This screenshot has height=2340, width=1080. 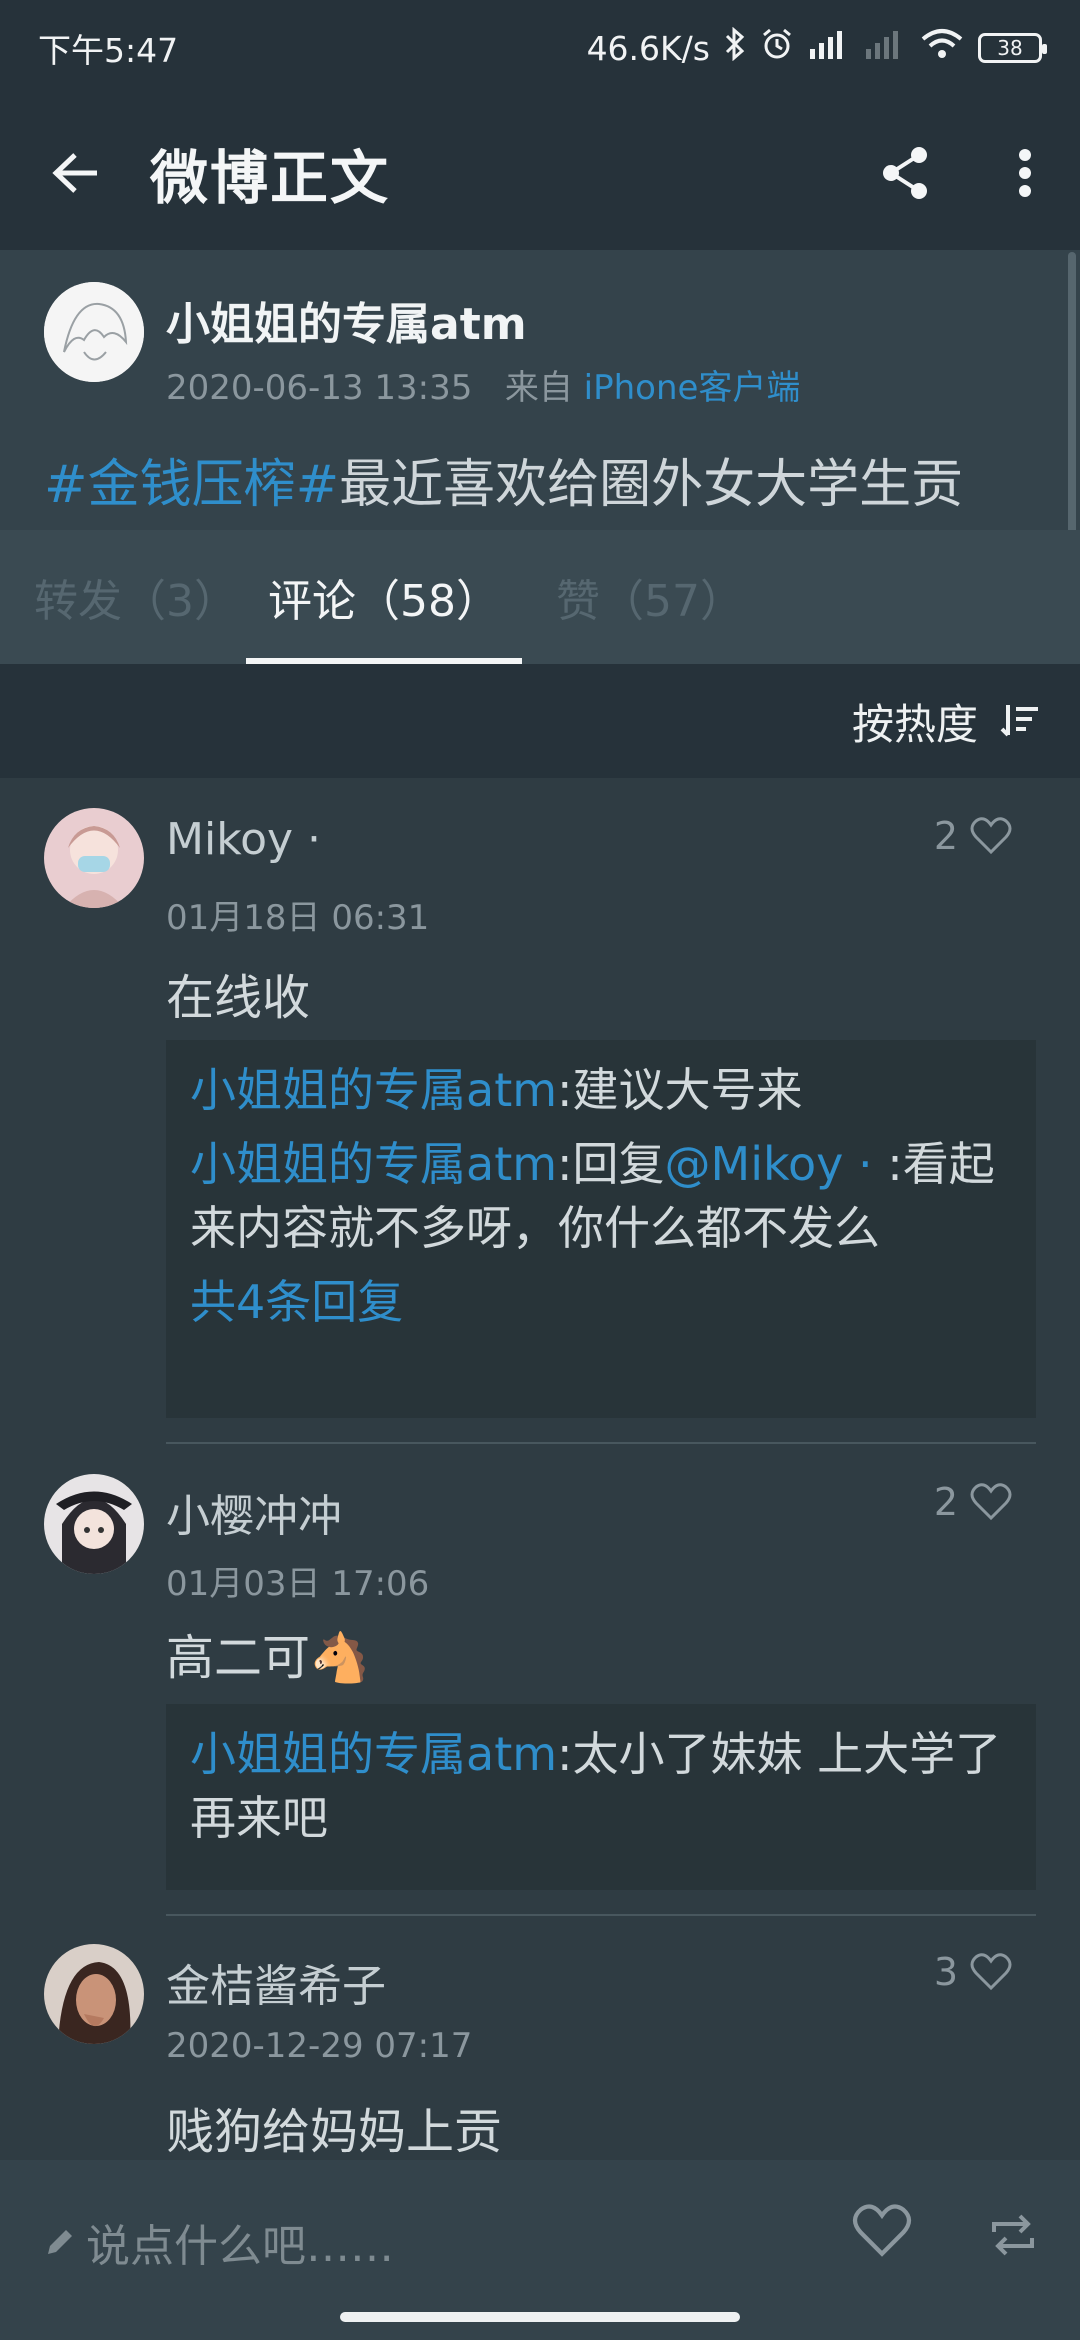 What do you see at coordinates (611, 1164) in the screenshot?
I see `reply-text: :回复` at bounding box center [611, 1164].